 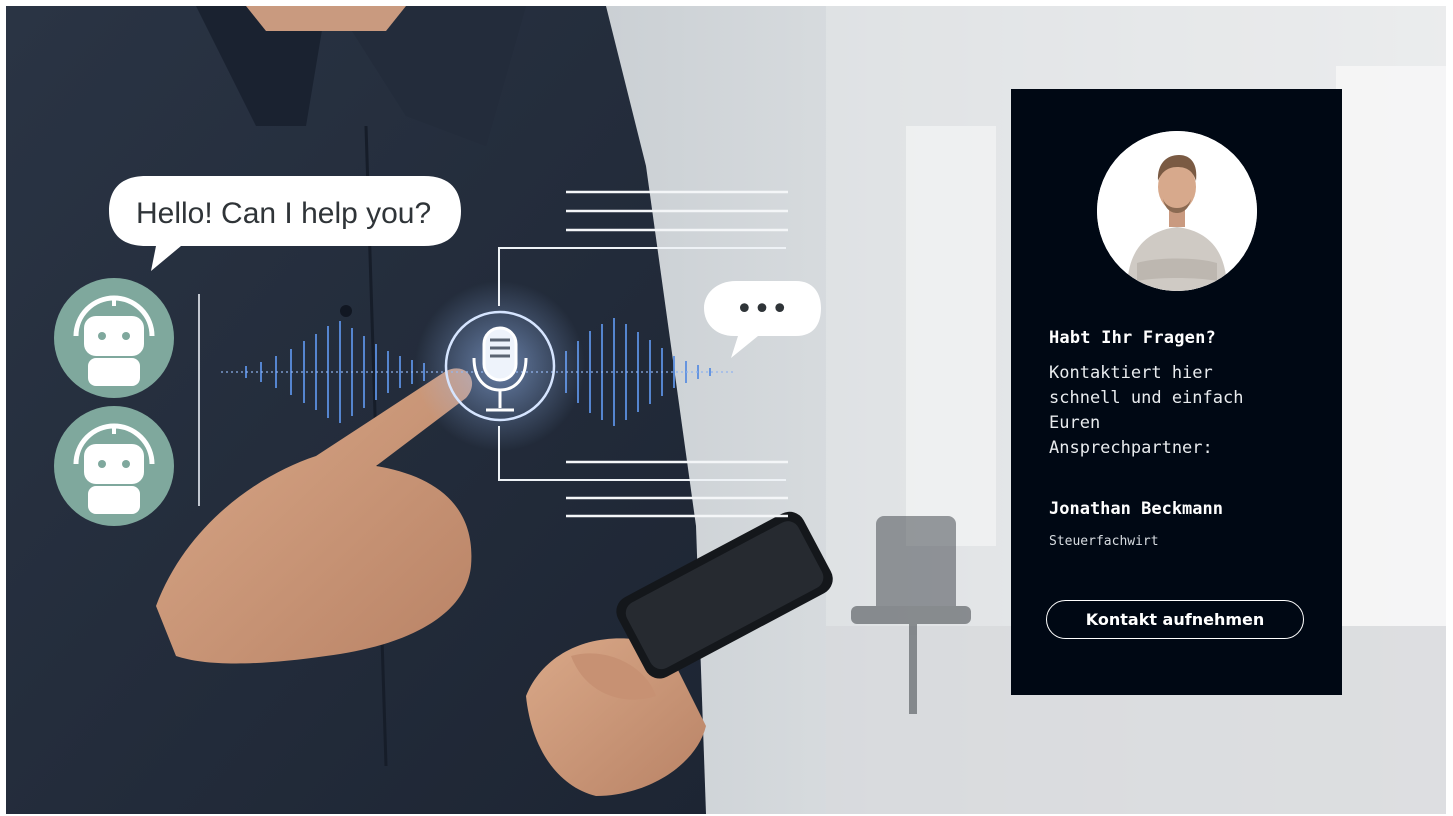 What do you see at coordinates (1175, 619) in the screenshot?
I see `contact-button: Kontakt aufnehmen` at bounding box center [1175, 619].